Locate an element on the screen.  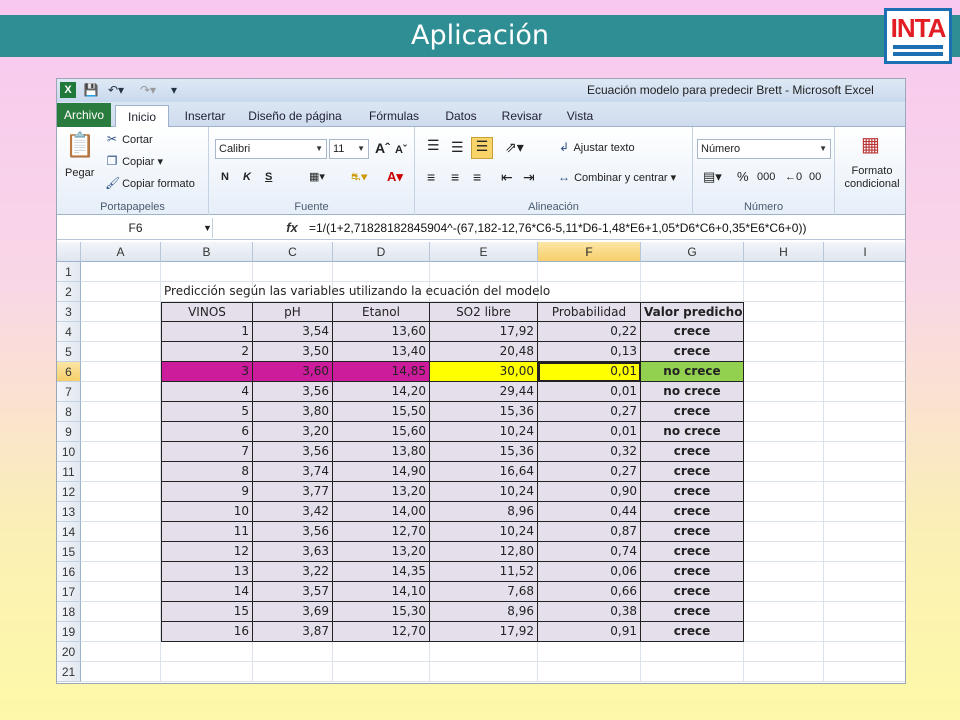
table-cell: 15 is located at coordinates (207, 612).